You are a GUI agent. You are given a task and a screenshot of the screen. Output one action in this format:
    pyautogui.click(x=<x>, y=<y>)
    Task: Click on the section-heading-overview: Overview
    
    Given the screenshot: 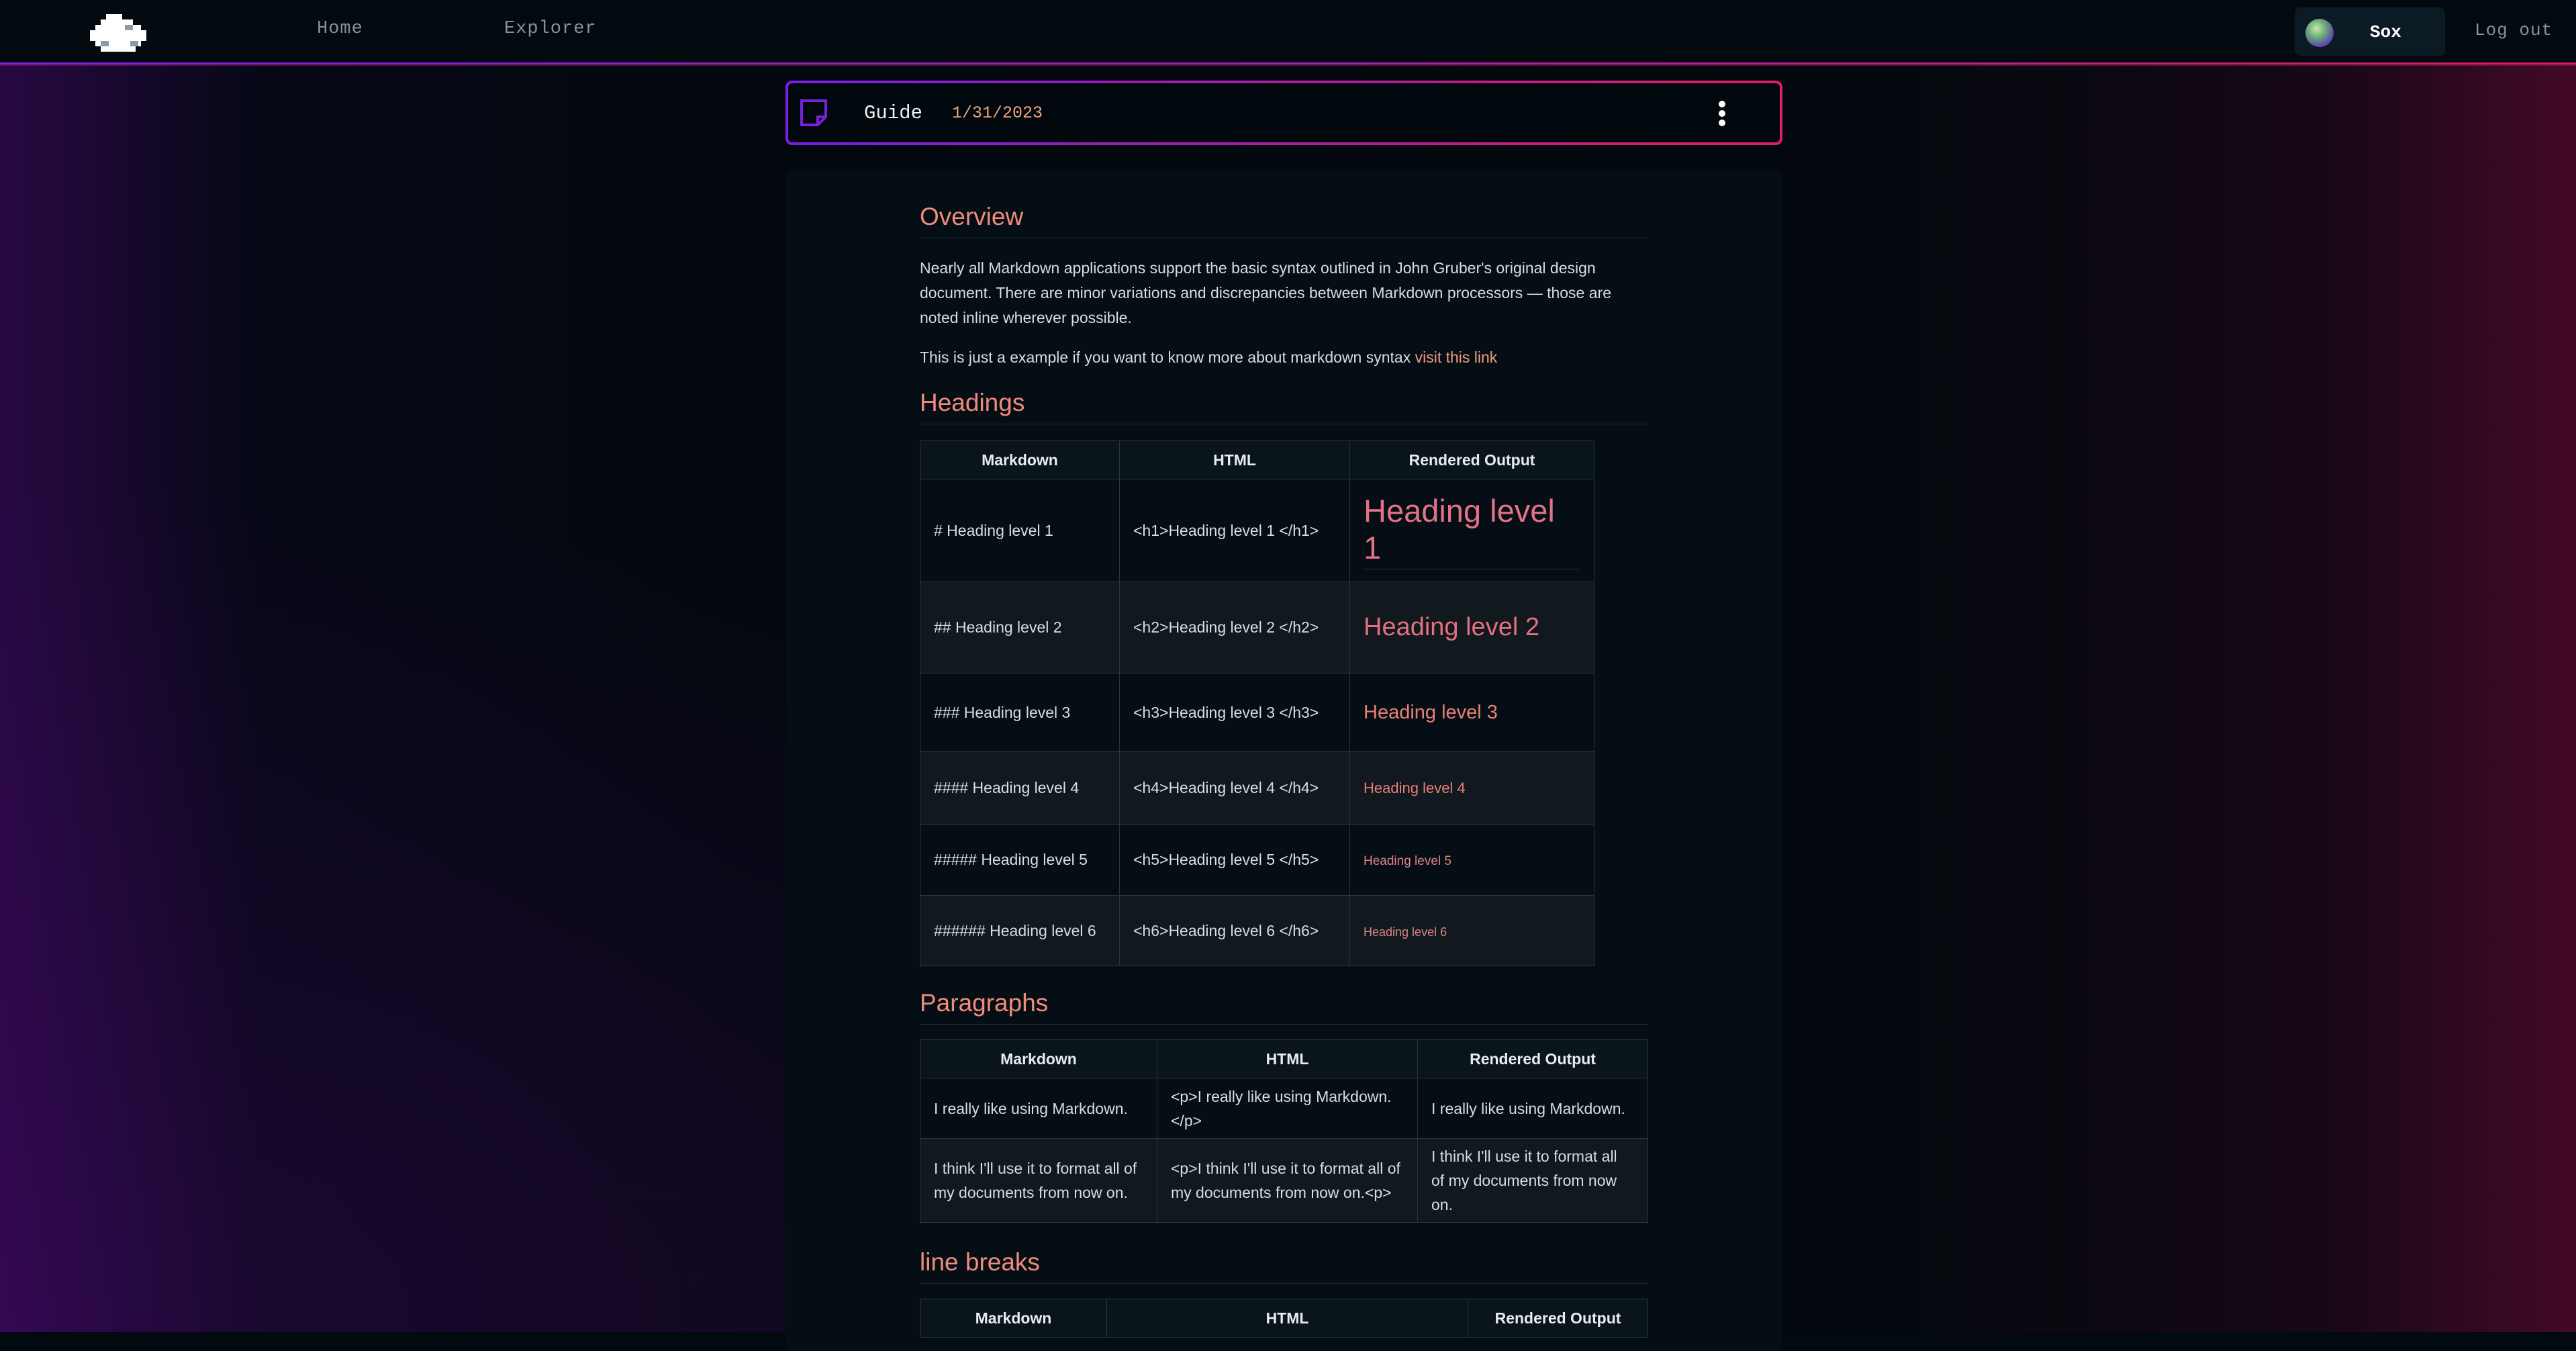 What is the action you would take?
    pyautogui.click(x=1284, y=221)
    